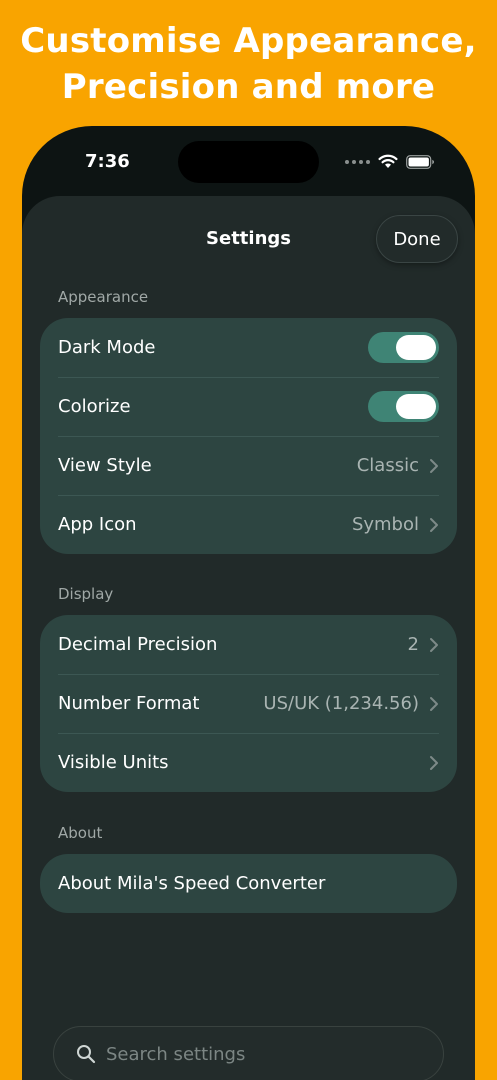 The image size is (497, 1080). Describe the element at coordinates (341, 703) in the screenshot. I see `number-format-value: US/UK (1,234.56)` at that location.